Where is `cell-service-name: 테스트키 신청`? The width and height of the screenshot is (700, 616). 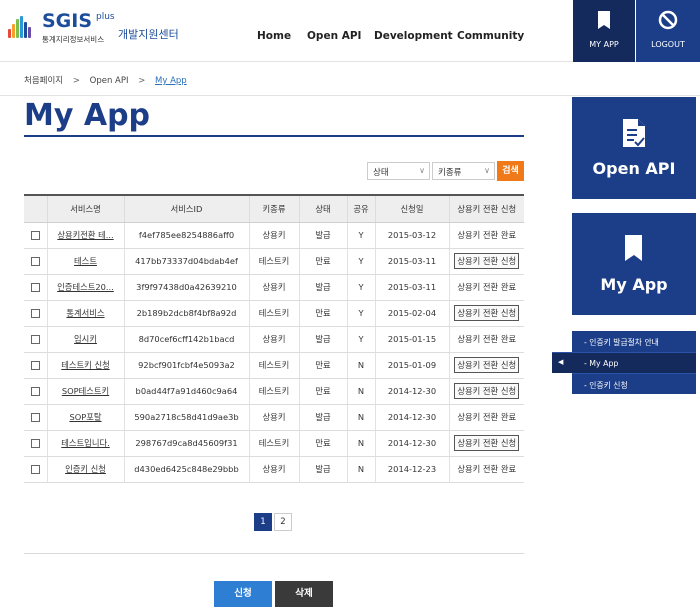 cell-service-name: 테스트키 신청 is located at coordinates (85, 365).